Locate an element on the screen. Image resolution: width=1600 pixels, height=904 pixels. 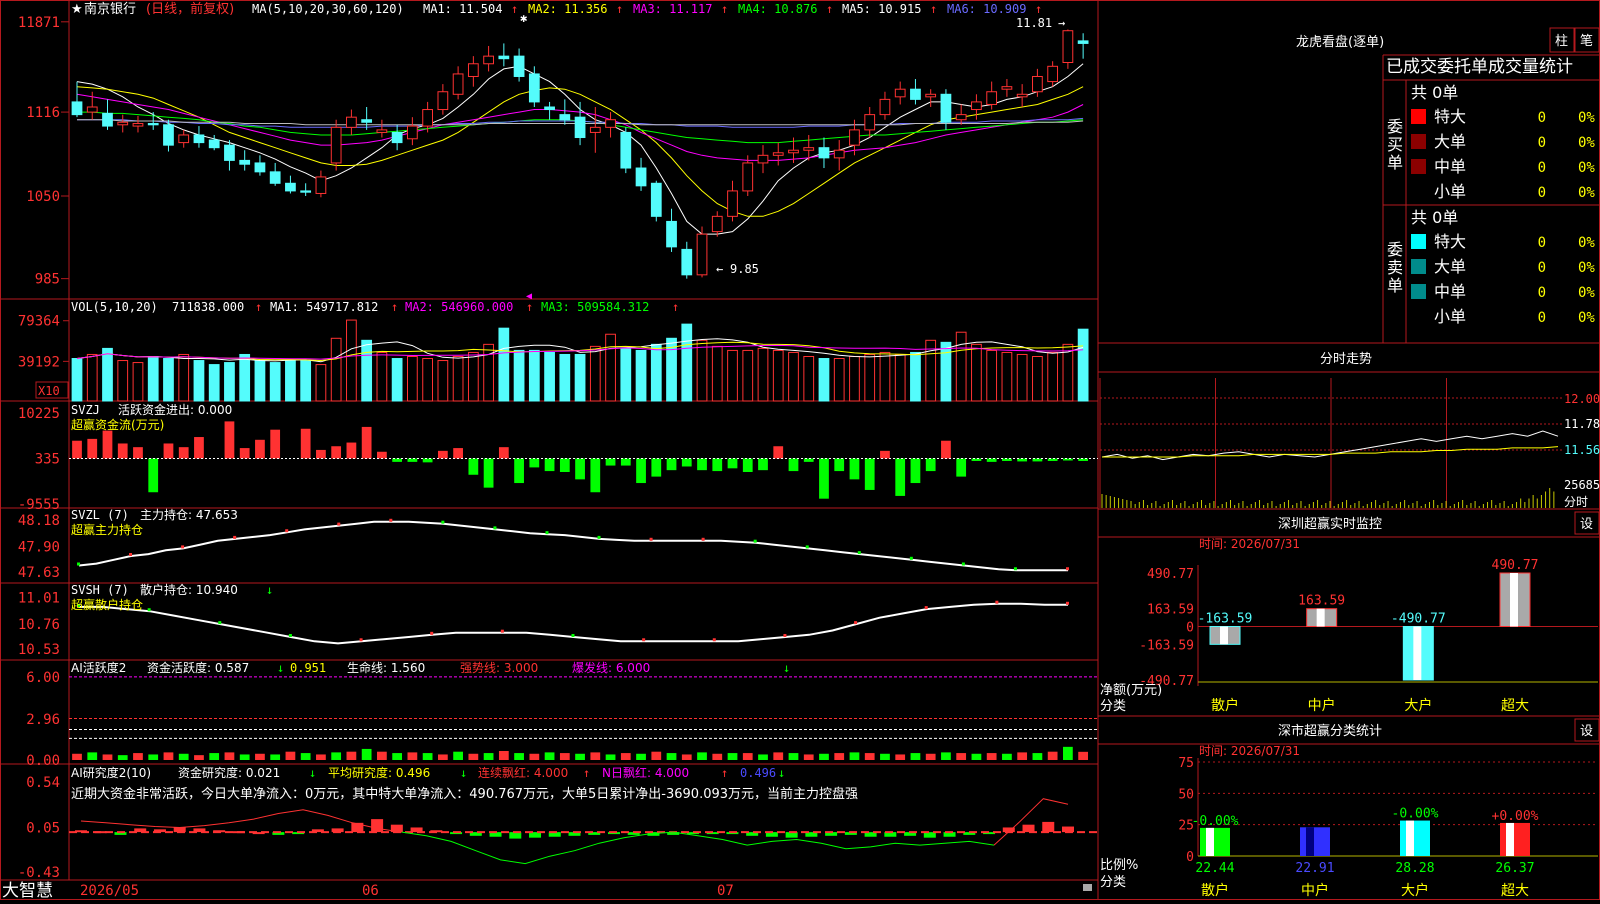
favorite-icon: ★ is located at coordinates (77, 9).